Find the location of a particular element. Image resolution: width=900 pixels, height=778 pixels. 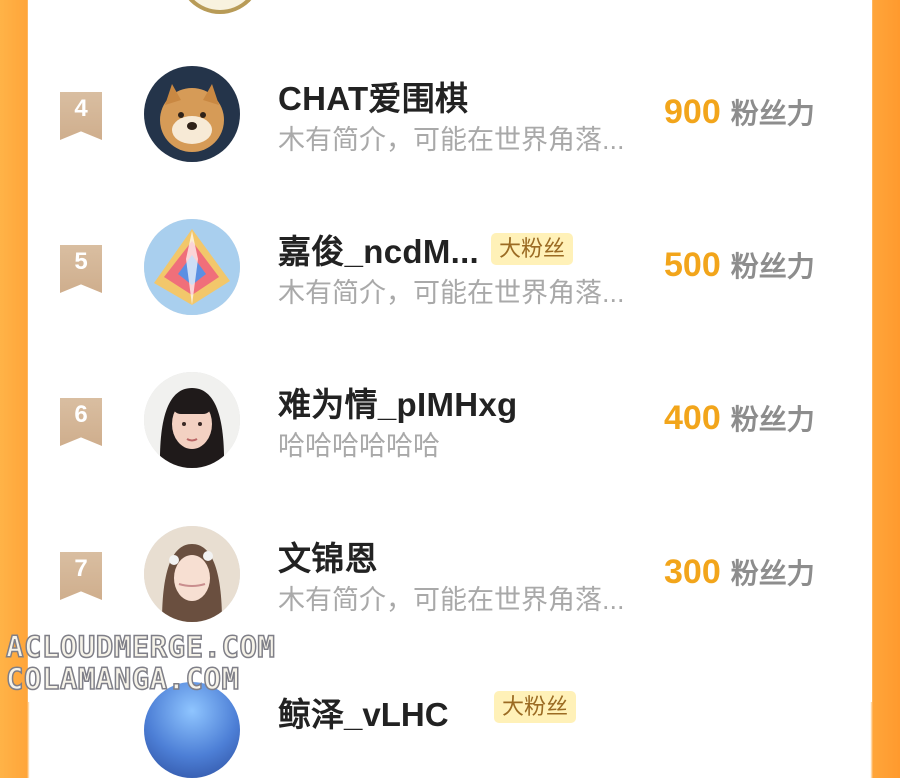

fan-score: 900 粉丝力 is located at coordinates (739, 112).